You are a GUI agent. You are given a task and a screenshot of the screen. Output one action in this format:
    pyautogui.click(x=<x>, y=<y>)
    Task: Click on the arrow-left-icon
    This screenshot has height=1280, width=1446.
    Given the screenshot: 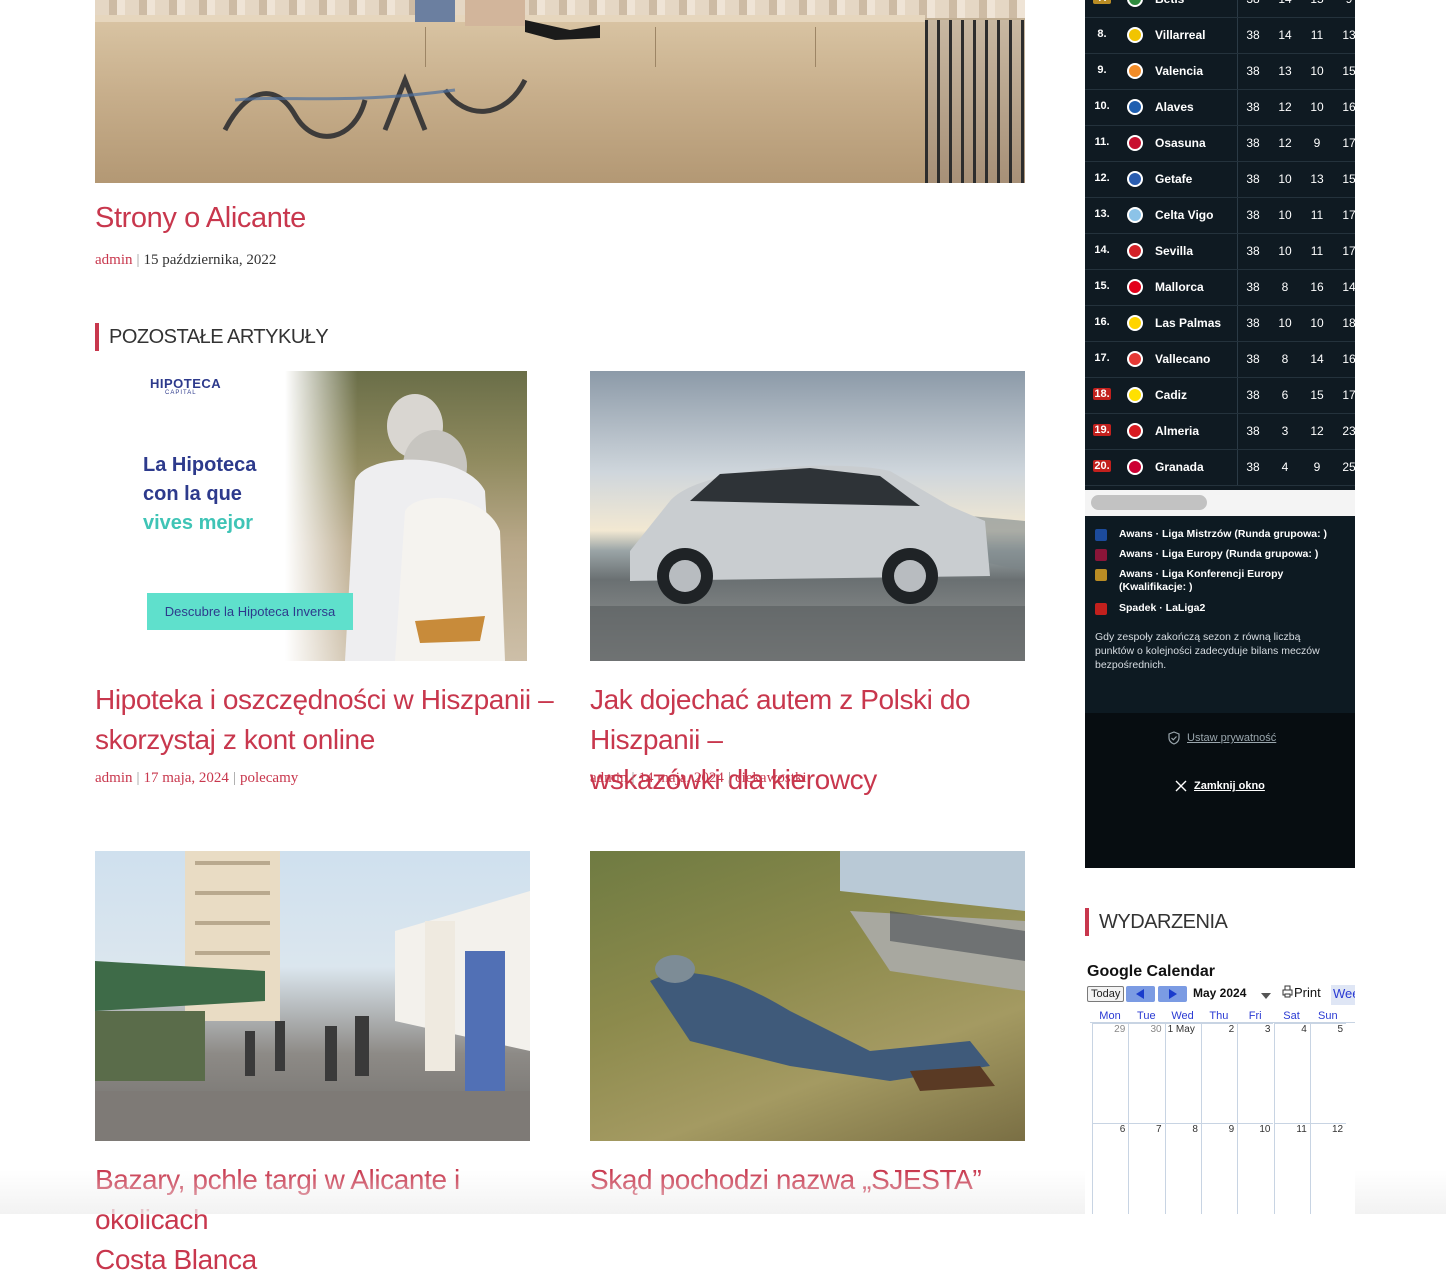 What is the action you would take?
    pyautogui.click(x=1140, y=994)
    